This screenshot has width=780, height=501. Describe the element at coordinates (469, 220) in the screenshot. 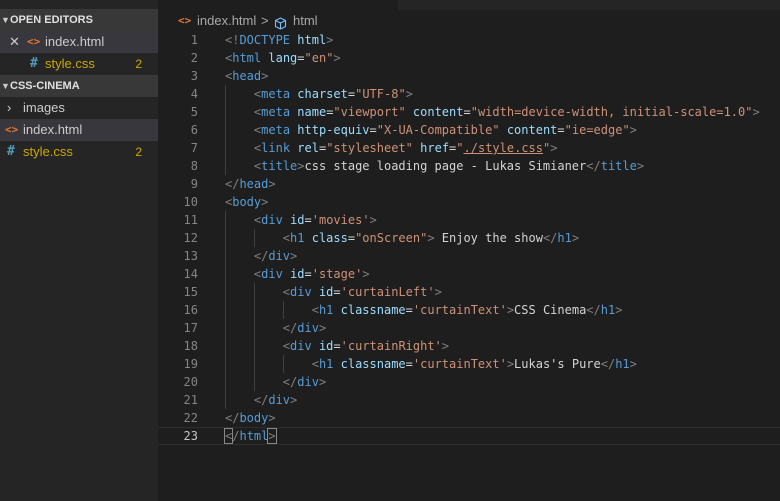

I see `code-line: 11 <div id='movies'>` at that location.